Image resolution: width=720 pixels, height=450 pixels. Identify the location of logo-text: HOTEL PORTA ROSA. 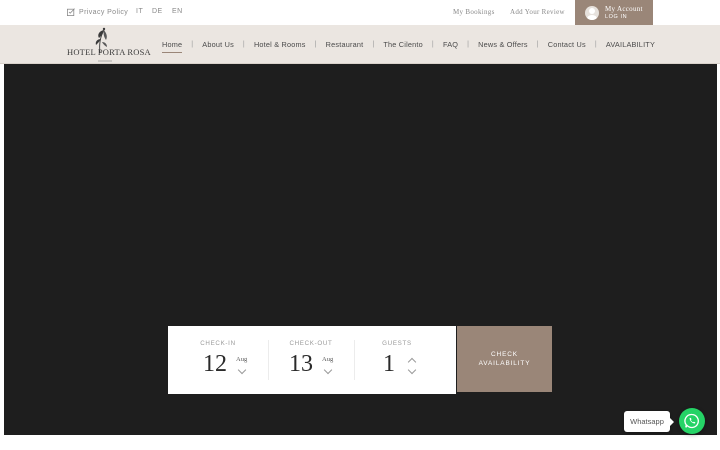
(109, 52).